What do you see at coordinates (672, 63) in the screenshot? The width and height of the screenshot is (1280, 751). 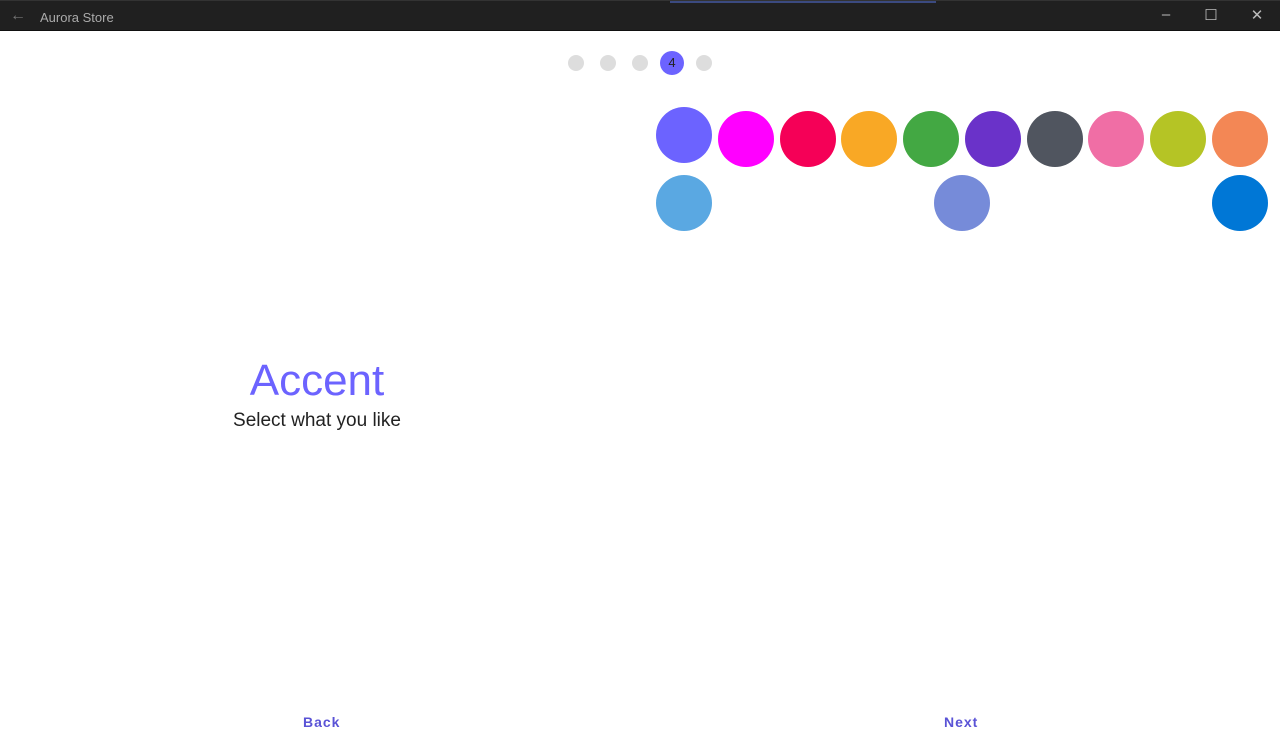 I see `step-dot-current: 4` at bounding box center [672, 63].